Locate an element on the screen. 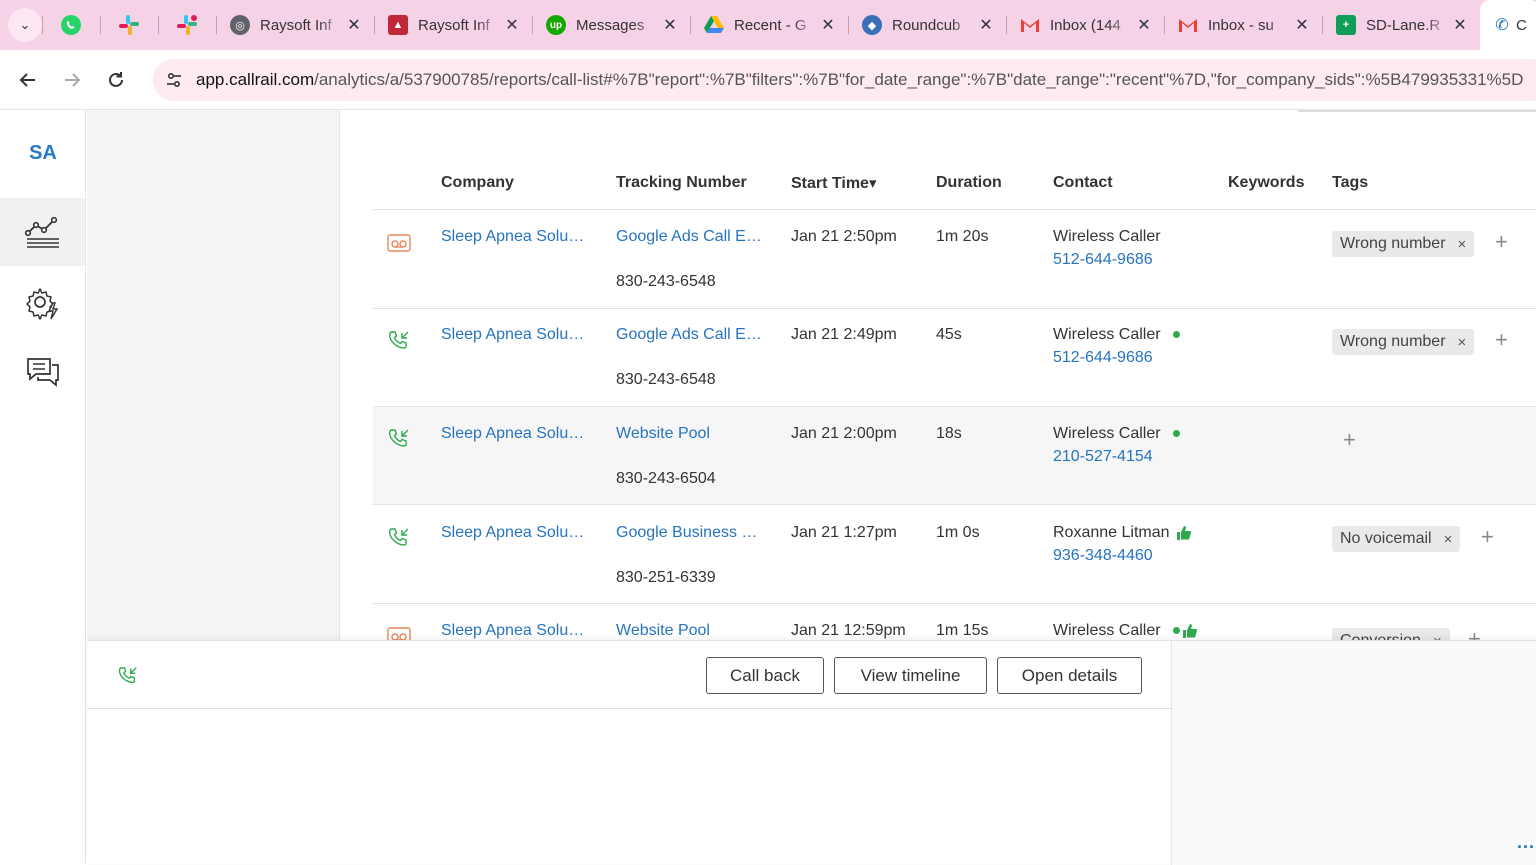 This screenshot has width=1536, height=865. col-duration: Duration is located at coordinates (969, 183).